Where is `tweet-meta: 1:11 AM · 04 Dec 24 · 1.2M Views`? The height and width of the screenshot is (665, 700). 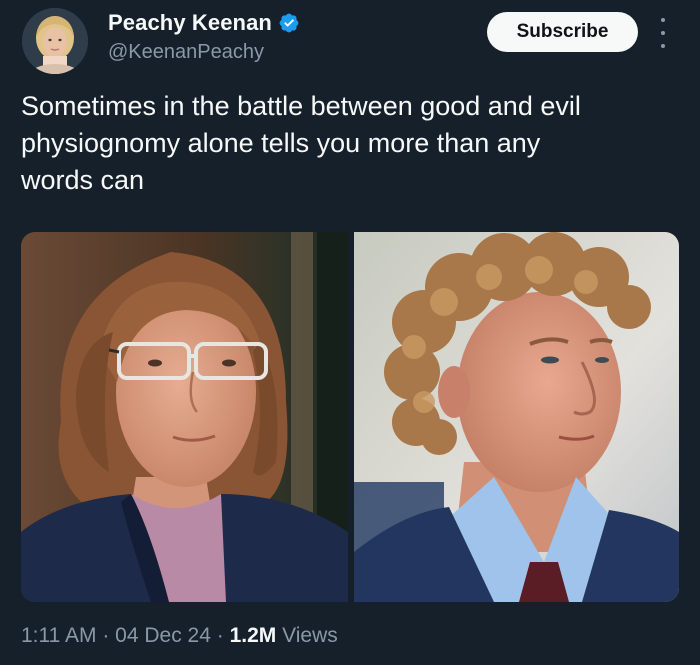 tweet-meta: 1:11 AM · 04 Dec 24 · 1.2M Views is located at coordinates (179, 636).